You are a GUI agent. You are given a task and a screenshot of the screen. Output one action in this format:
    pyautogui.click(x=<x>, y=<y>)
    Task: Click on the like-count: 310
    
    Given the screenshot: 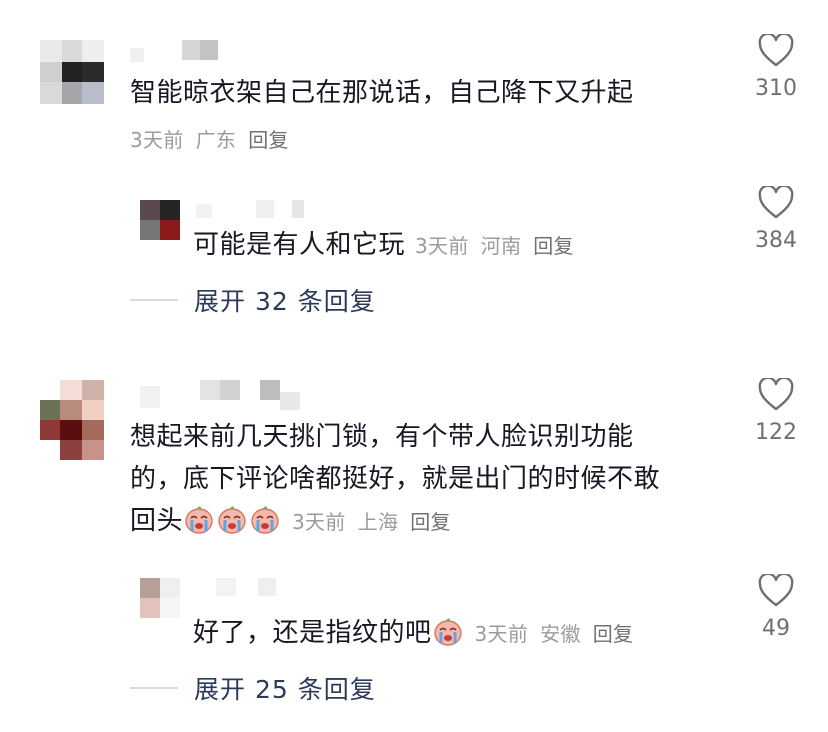 What is the action you would take?
    pyautogui.click(x=776, y=88)
    